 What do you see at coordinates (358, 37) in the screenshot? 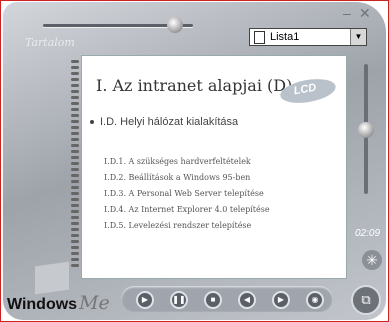
I see `chevron-down-icon: ▼` at bounding box center [358, 37].